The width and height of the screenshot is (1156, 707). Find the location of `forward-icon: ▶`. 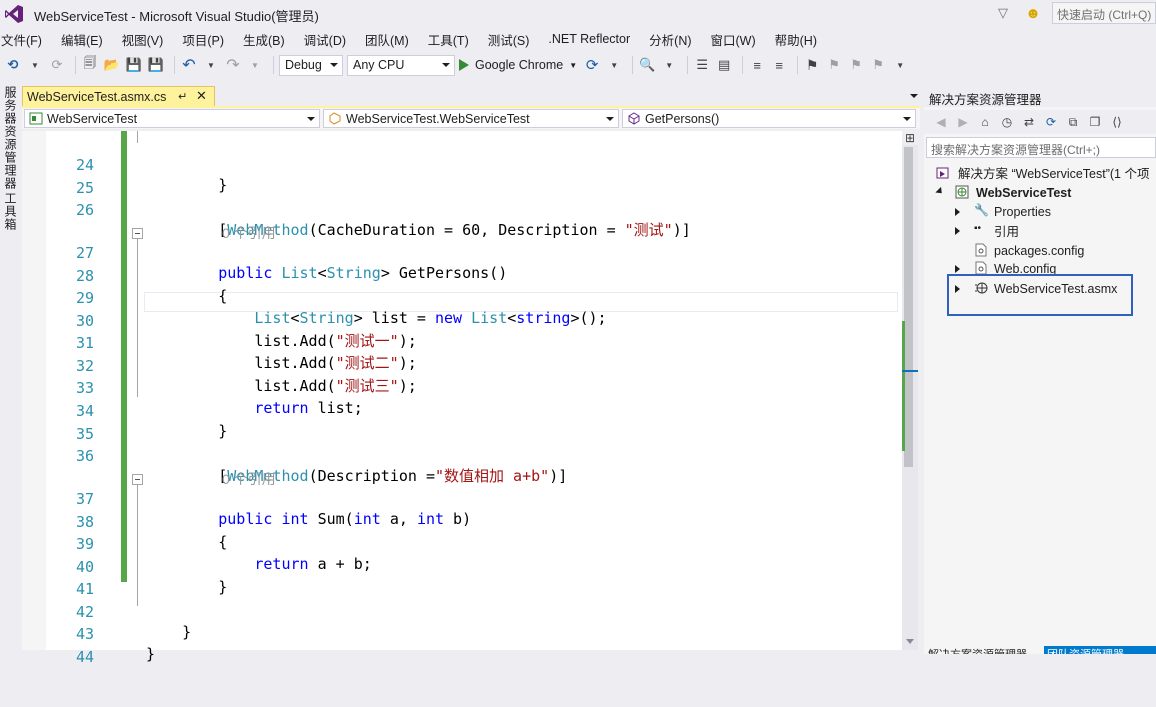

forward-icon: ▶ is located at coordinates (963, 122).